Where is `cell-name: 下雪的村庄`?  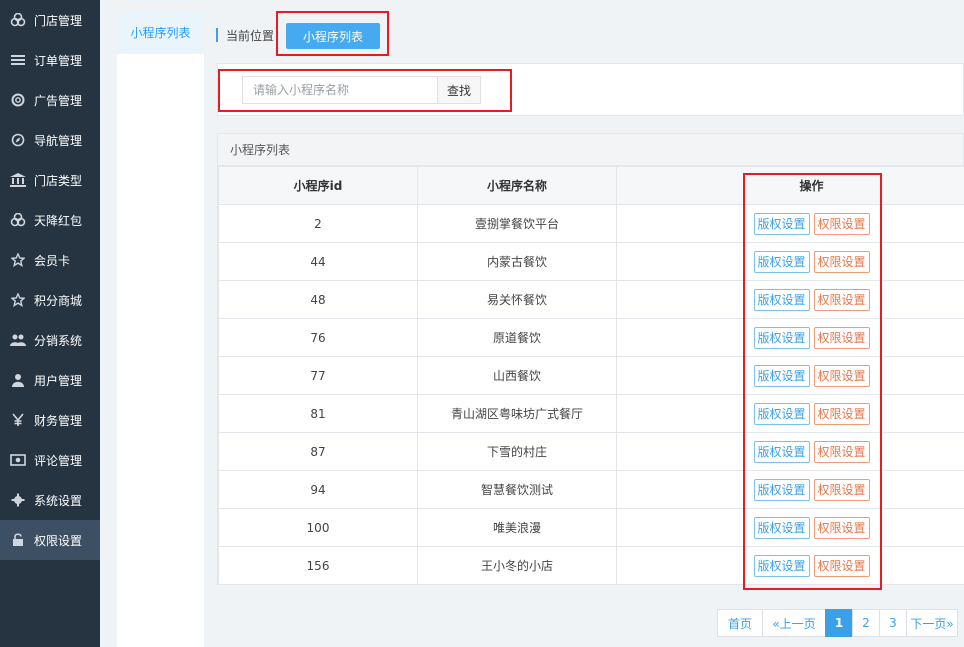
cell-name: 下雪的村庄 is located at coordinates (517, 451).